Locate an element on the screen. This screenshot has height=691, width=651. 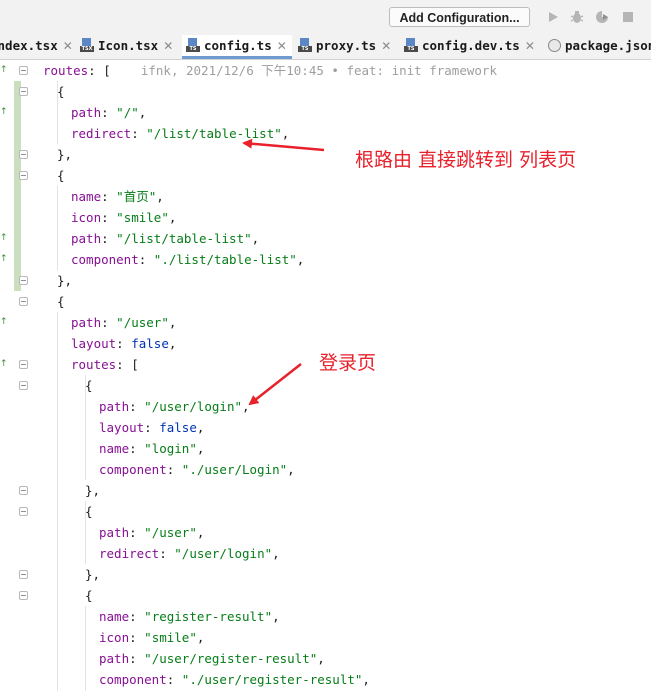
arrow-to-login is located at coordinates (275, 384).